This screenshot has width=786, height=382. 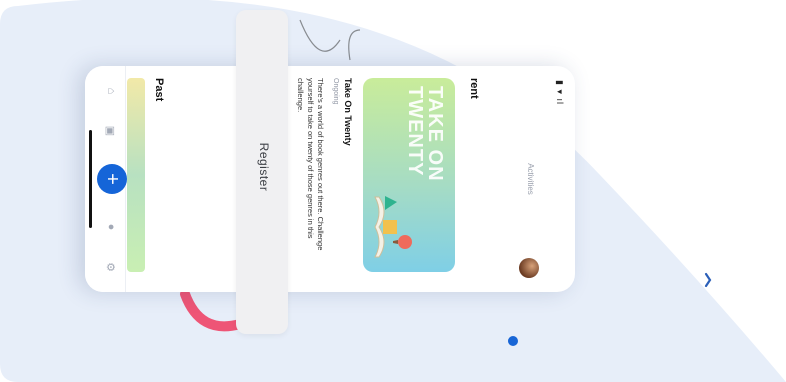 I want to click on challenge-art-text: TAKE ON TWENTY, so click(x=425, y=134).